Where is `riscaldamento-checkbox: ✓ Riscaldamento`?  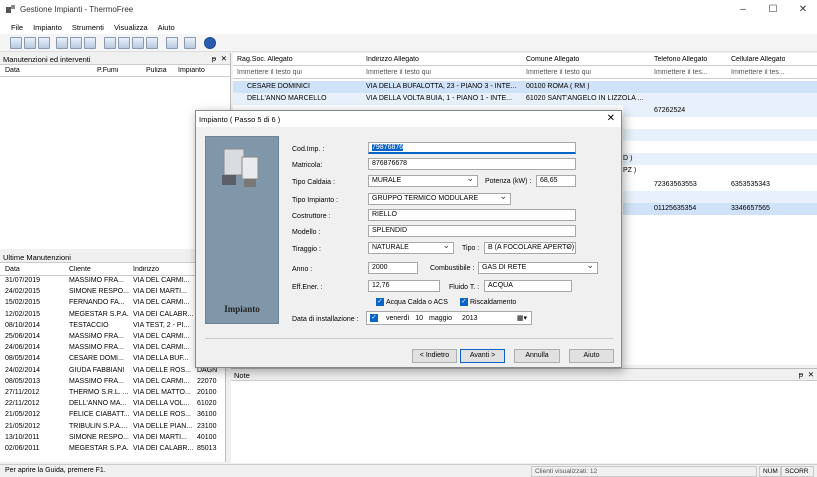
riscaldamento-checkbox: ✓ Riscaldamento is located at coordinates (488, 302).